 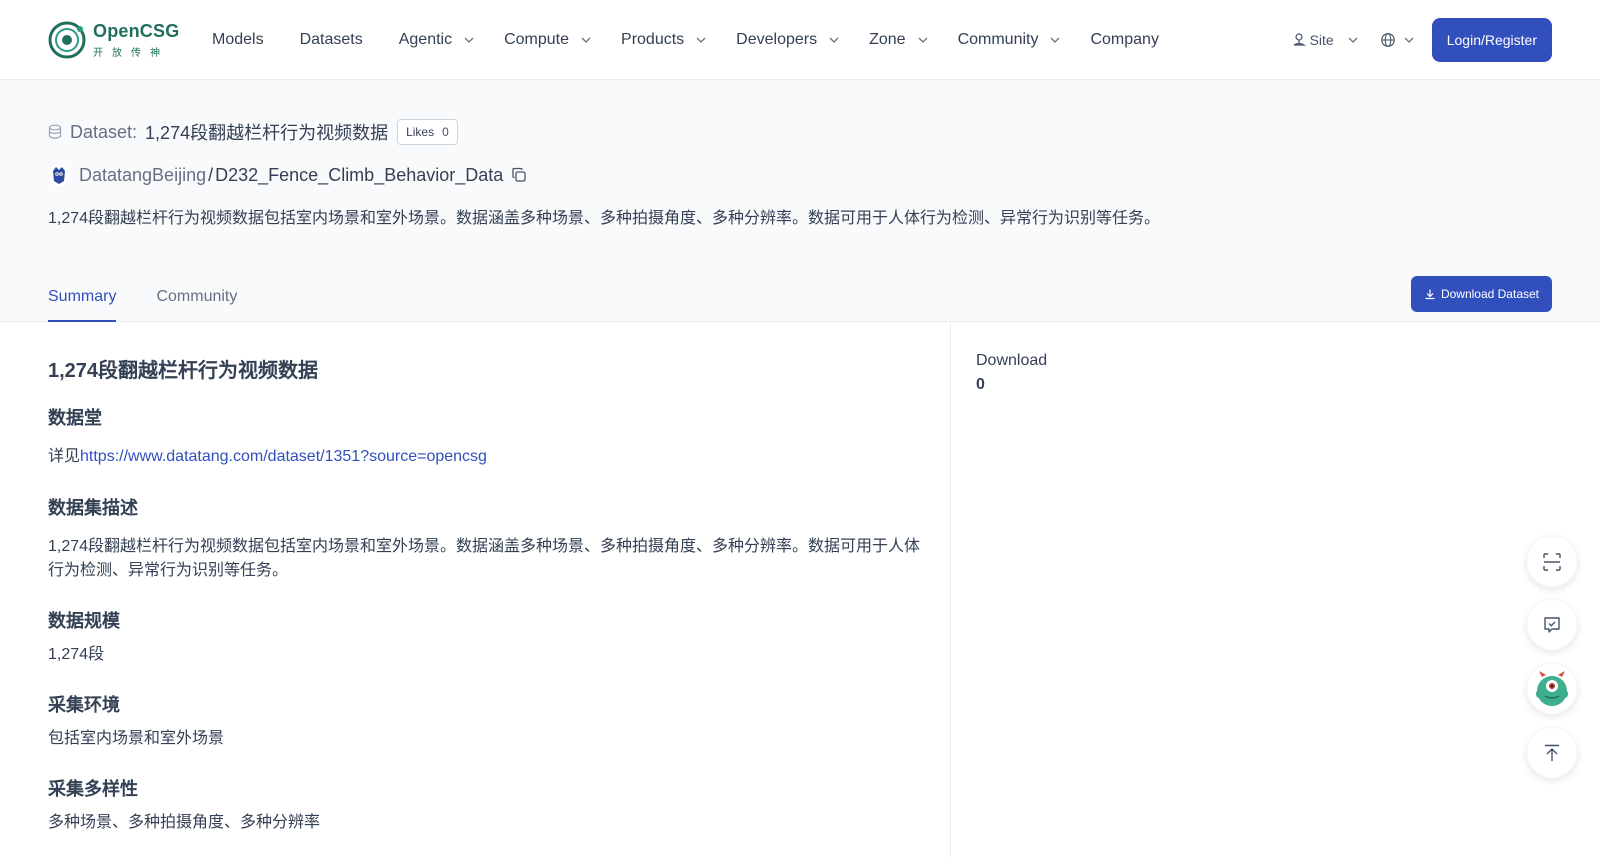 I want to click on content-divider, so click(x=950, y=589).